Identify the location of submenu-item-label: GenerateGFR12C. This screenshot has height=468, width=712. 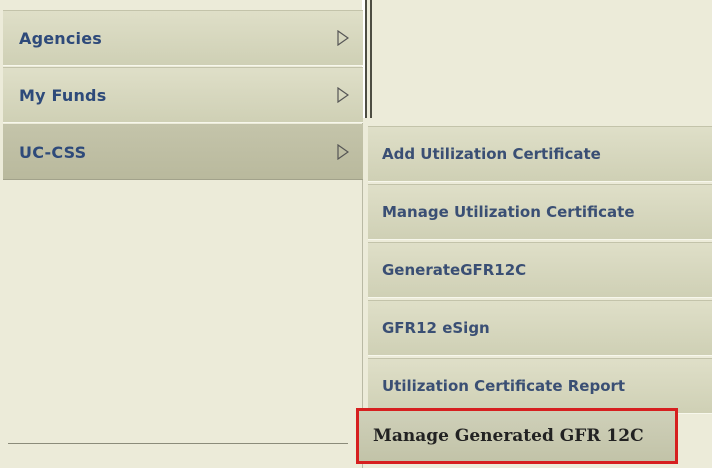
(454, 270).